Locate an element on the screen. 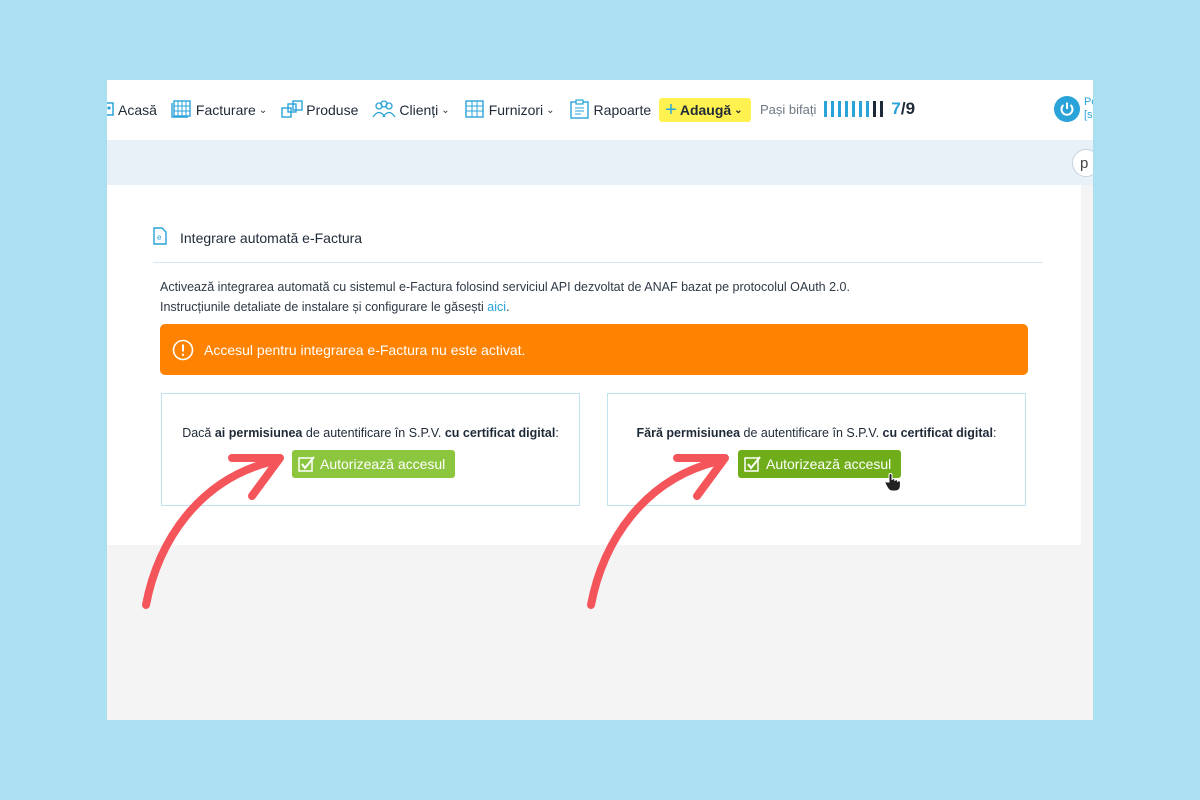 Image resolution: width=1200 pixels, height=800 pixels. steps-progress-bars is located at coordinates (855, 109).